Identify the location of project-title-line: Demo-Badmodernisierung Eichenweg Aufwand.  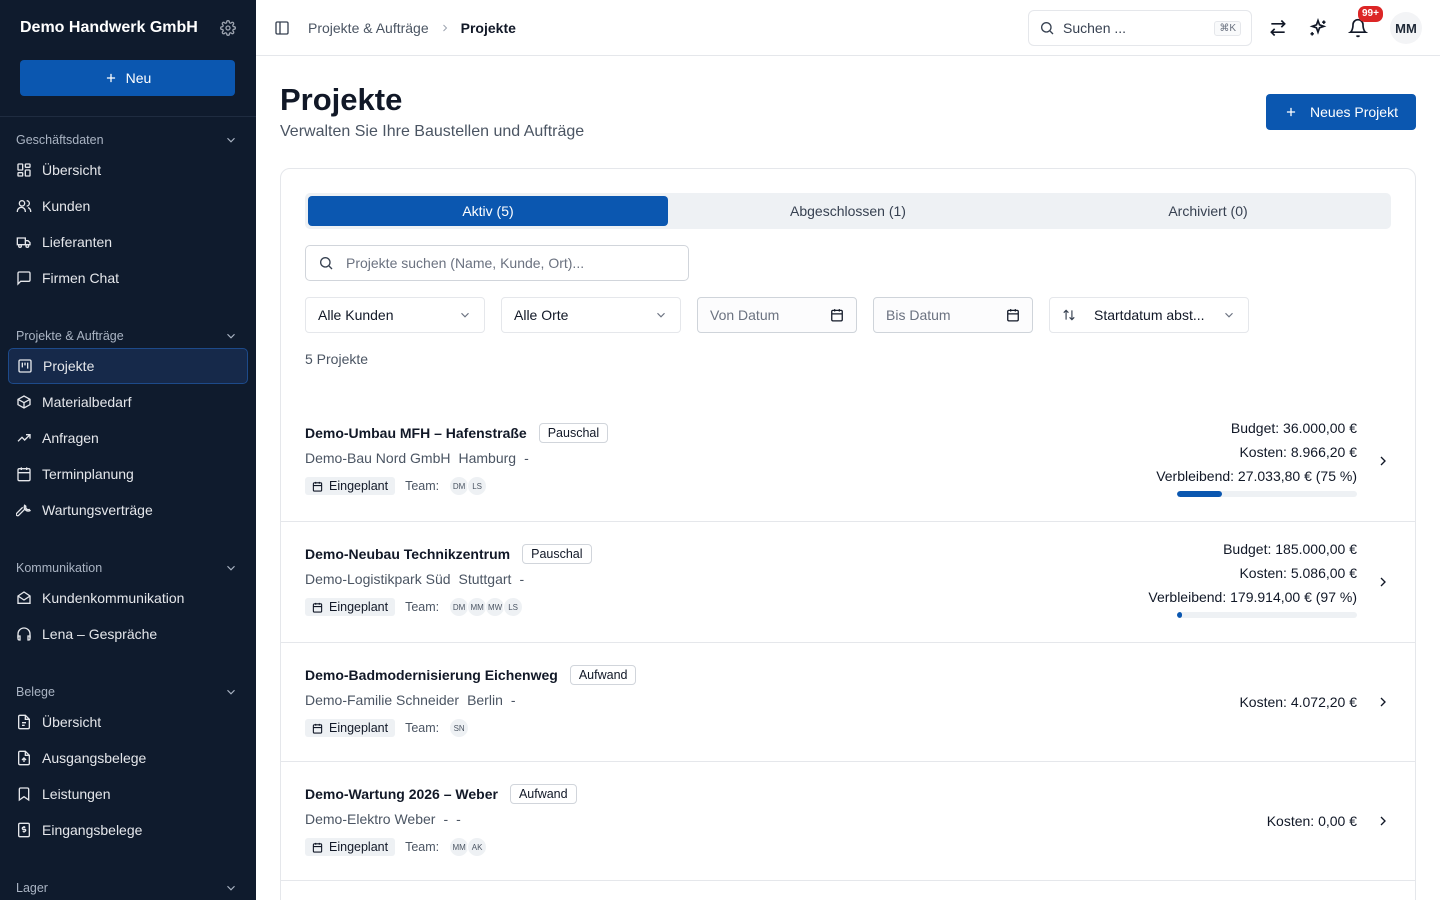
(471, 675).